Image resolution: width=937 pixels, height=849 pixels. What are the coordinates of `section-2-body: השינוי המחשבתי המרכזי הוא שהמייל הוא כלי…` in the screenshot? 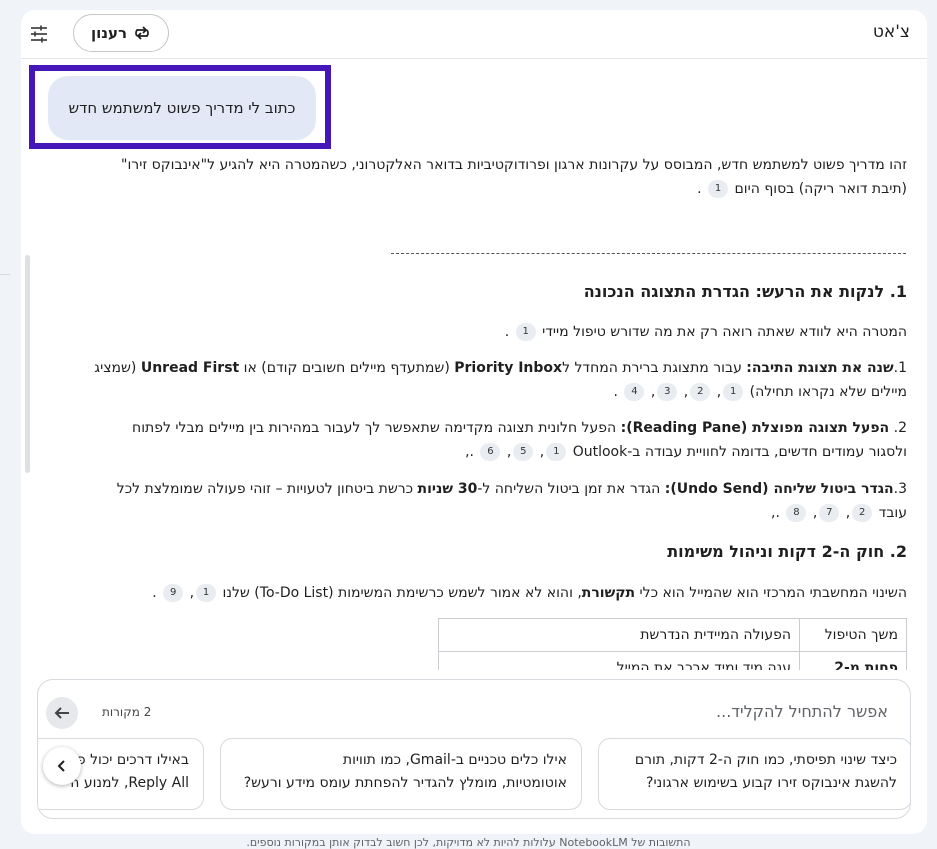 It's located at (499, 593).